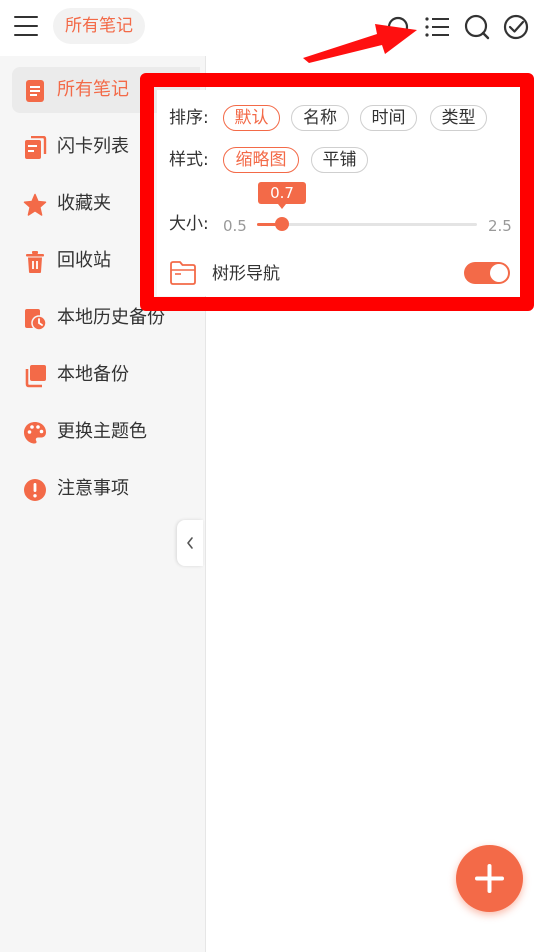 The width and height of the screenshot is (554, 952). Describe the element at coordinates (36, 320) in the screenshot. I see `history-backup-icon` at that location.